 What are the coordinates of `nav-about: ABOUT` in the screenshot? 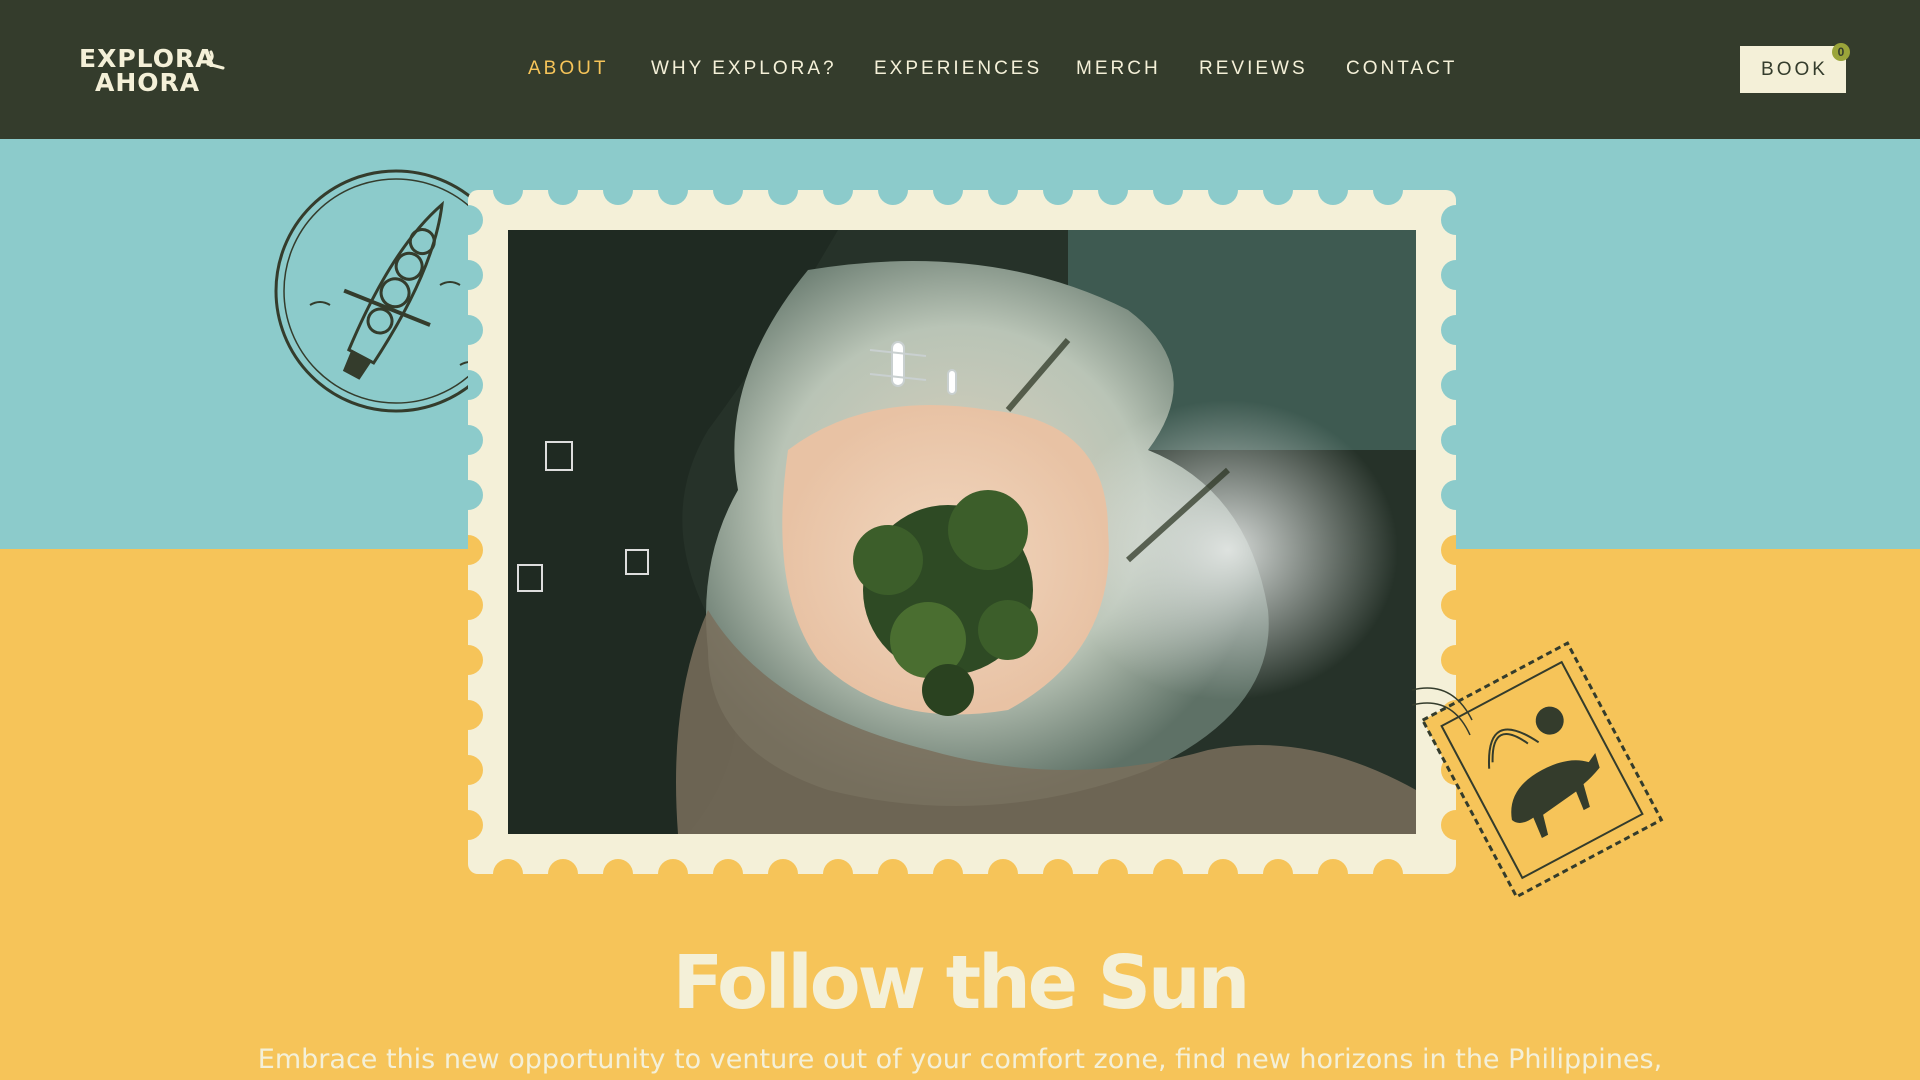 It's located at (568, 69).